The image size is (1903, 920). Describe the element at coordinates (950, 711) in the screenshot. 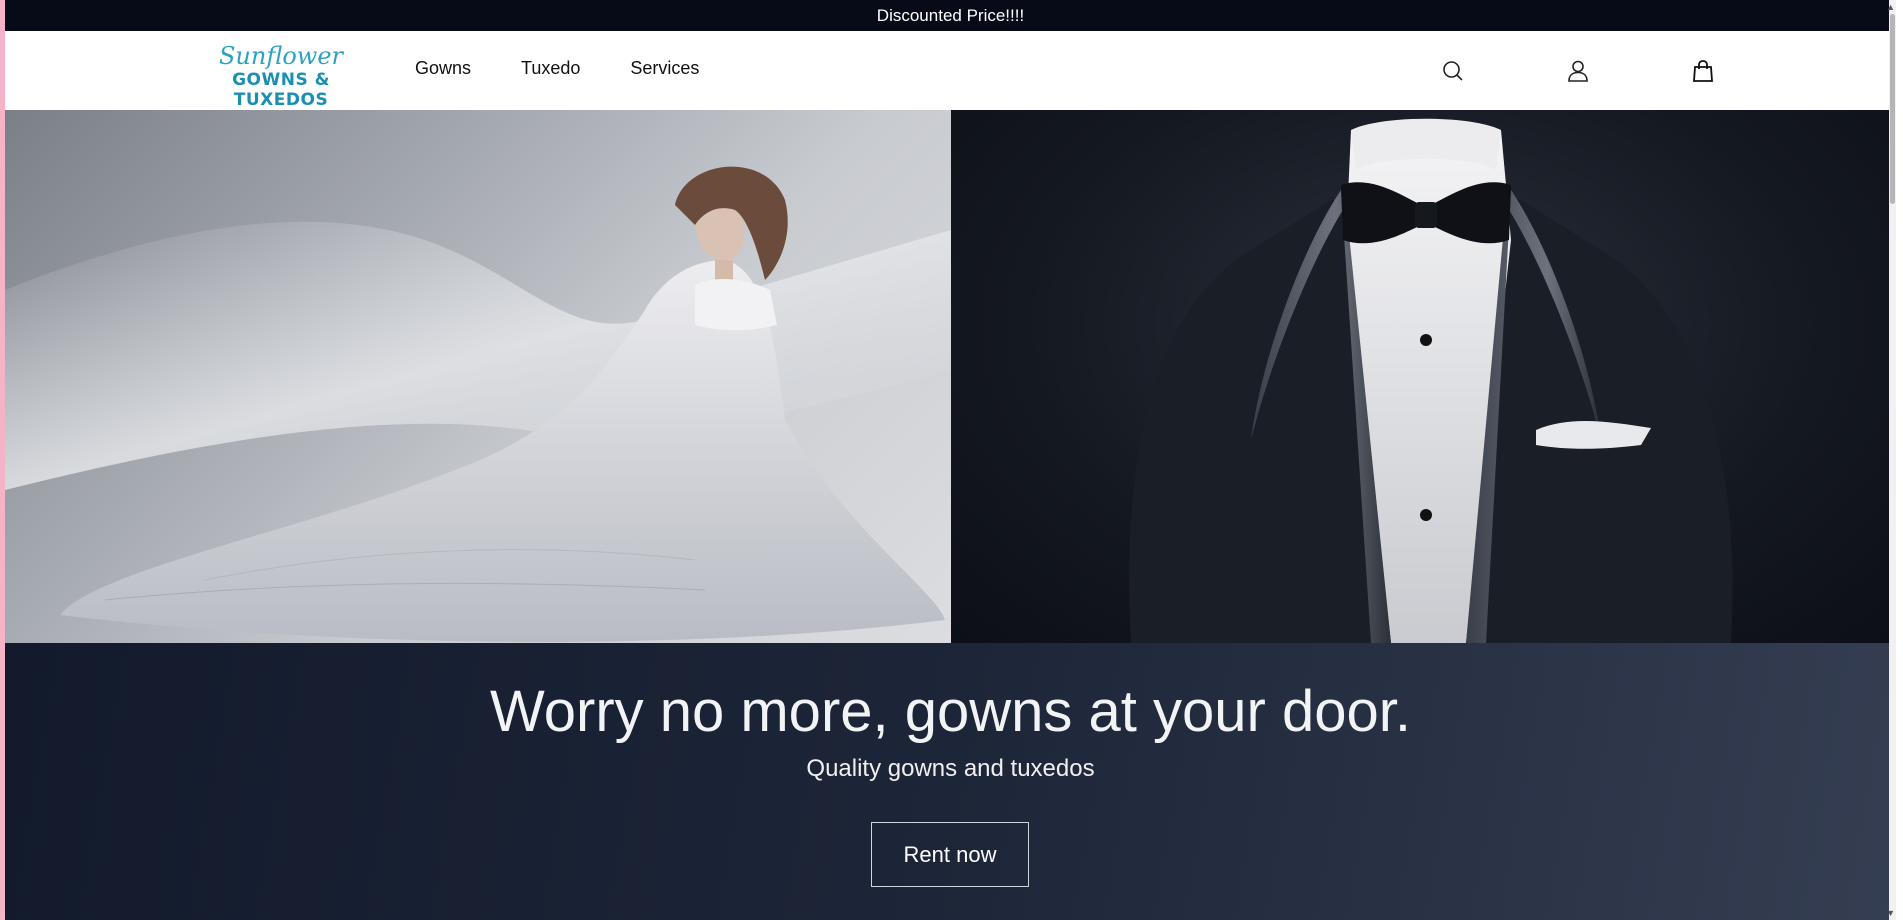

I see `hero-headline: Worry no more, gowns at your door.` at that location.